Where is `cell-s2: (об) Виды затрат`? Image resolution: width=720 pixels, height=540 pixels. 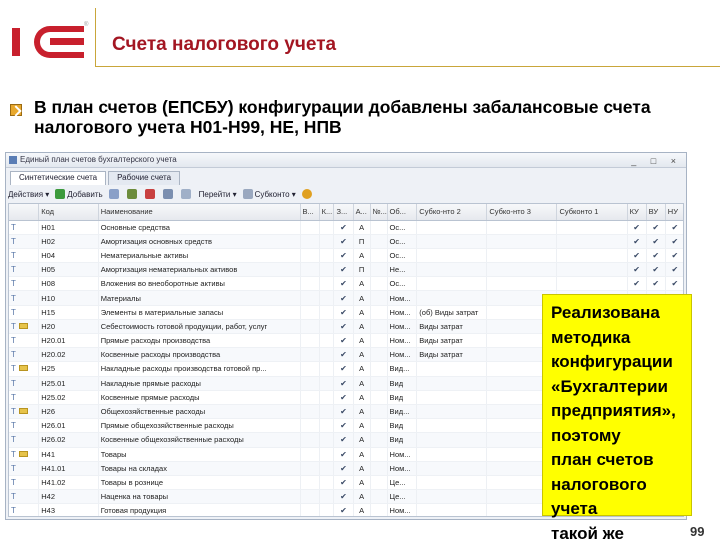
cell-s2: (об) Виды затрат is located at coordinates (452, 312).